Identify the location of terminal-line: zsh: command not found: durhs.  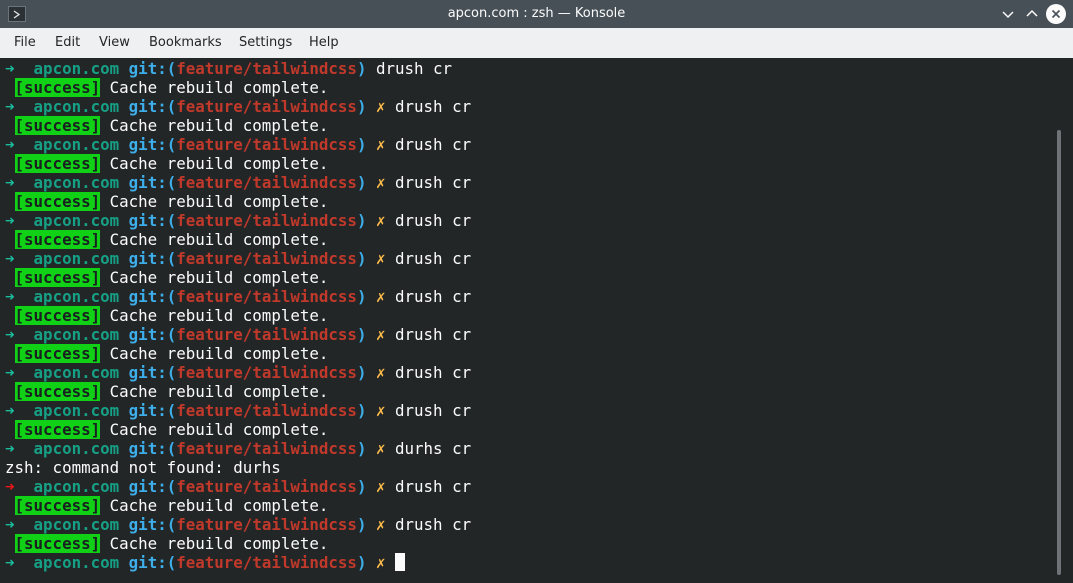
(238, 467).